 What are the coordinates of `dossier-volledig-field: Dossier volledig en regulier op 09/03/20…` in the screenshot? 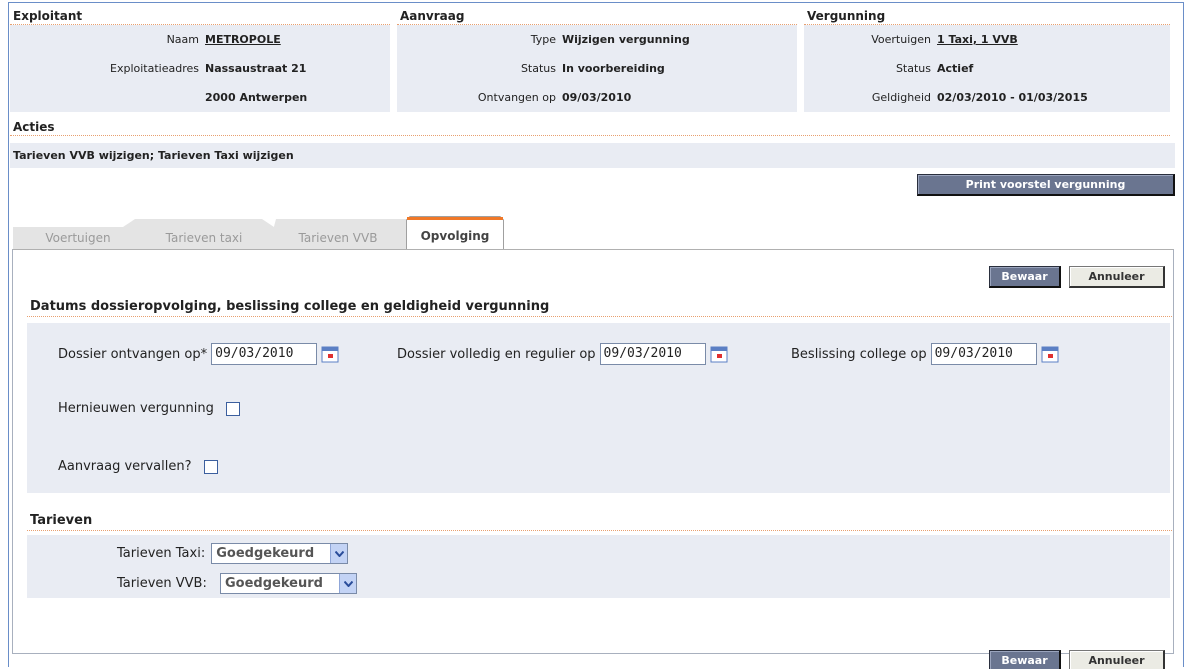 It's located at (562, 354).